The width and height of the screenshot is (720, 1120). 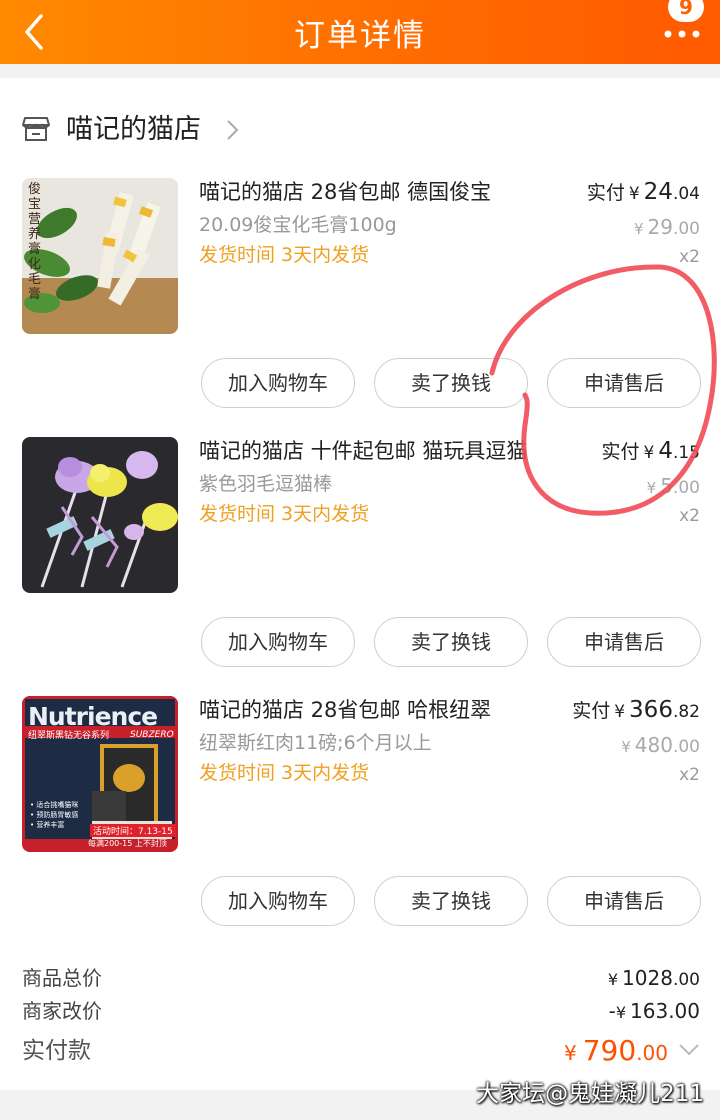 What do you see at coordinates (689, 1050) in the screenshot?
I see `chevron-down-icon` at bounding box center [689, 1050].